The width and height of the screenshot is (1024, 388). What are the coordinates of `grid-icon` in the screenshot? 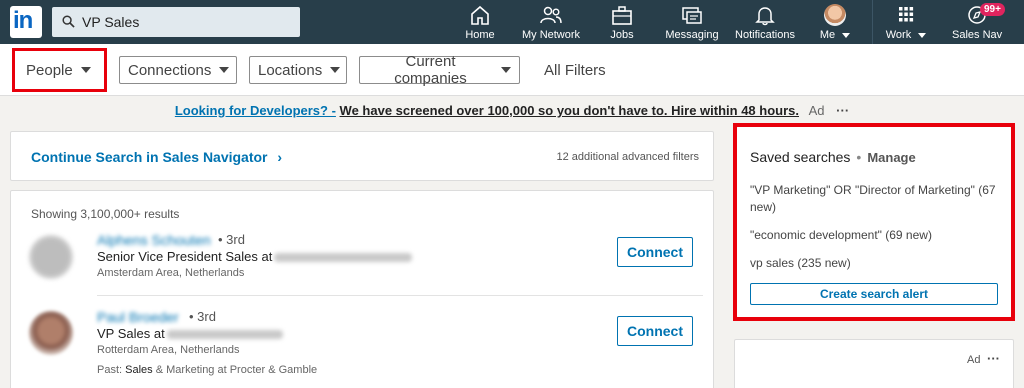 It's located at (906, 14).